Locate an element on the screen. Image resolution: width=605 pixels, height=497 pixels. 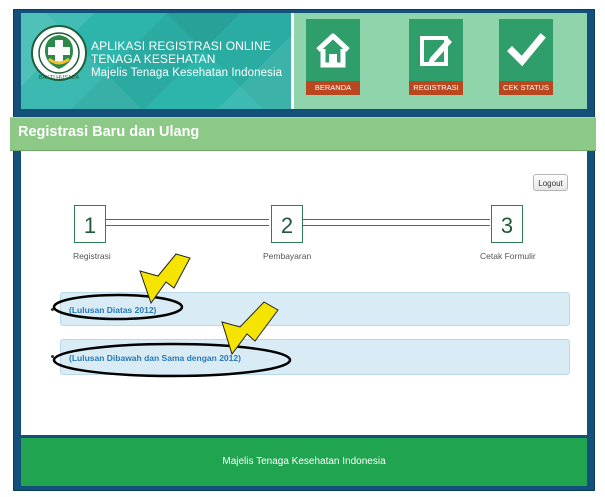
step-1-label: Registrasi is located at coordinates (92, 256).